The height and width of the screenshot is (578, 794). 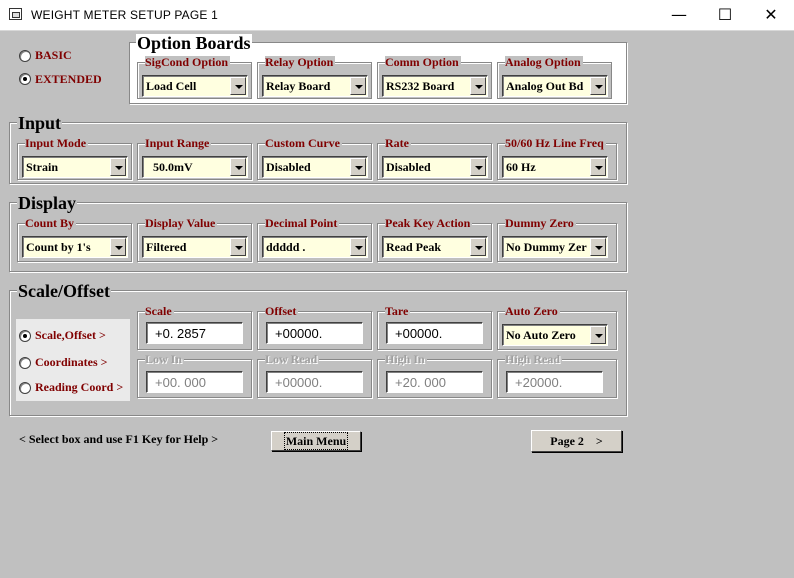 What do you see at coordinates (541, 335) in the screenshot?
I see `auto-zero-value: No Auto Zero` at bounding box center [541, 335].